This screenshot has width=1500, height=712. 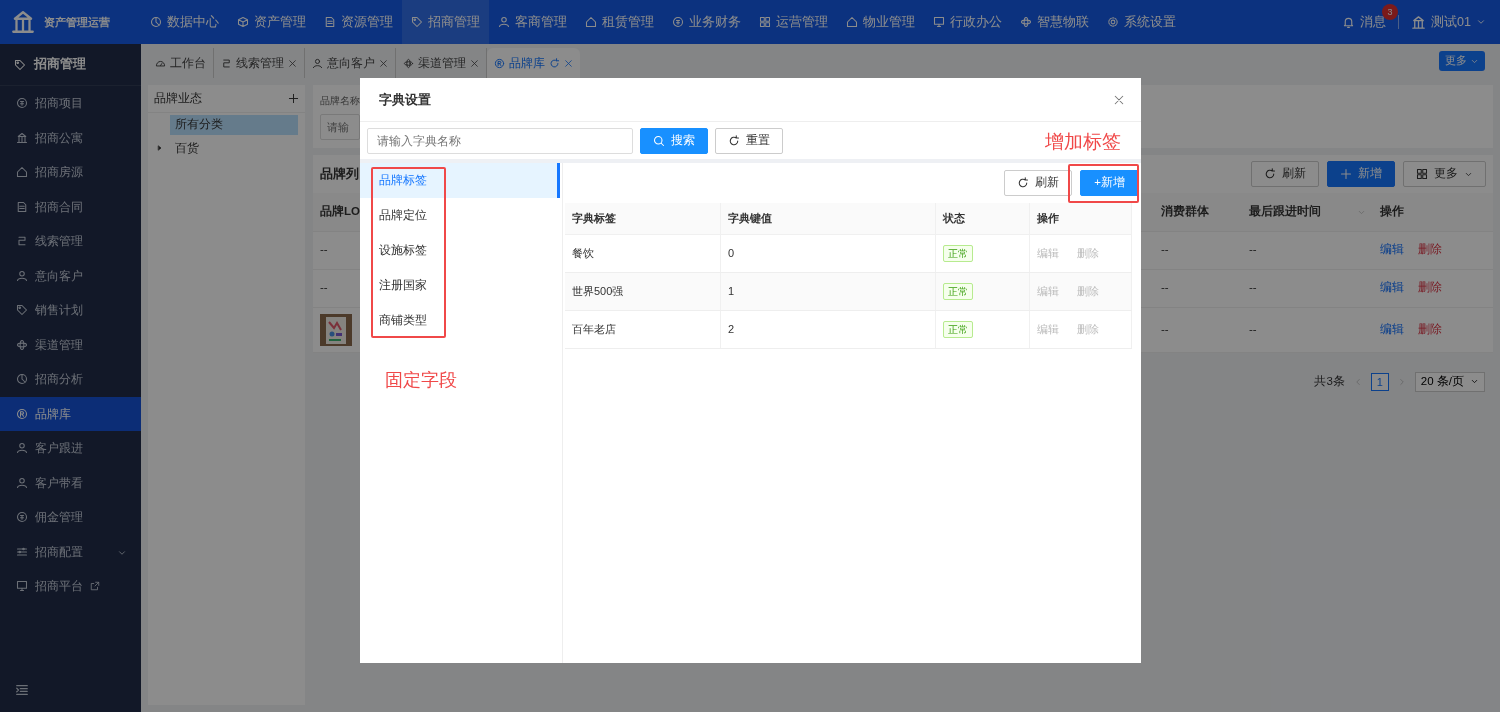 I want to click on nav-menu-item: 智慧物联, so click(x=1054, y=22).